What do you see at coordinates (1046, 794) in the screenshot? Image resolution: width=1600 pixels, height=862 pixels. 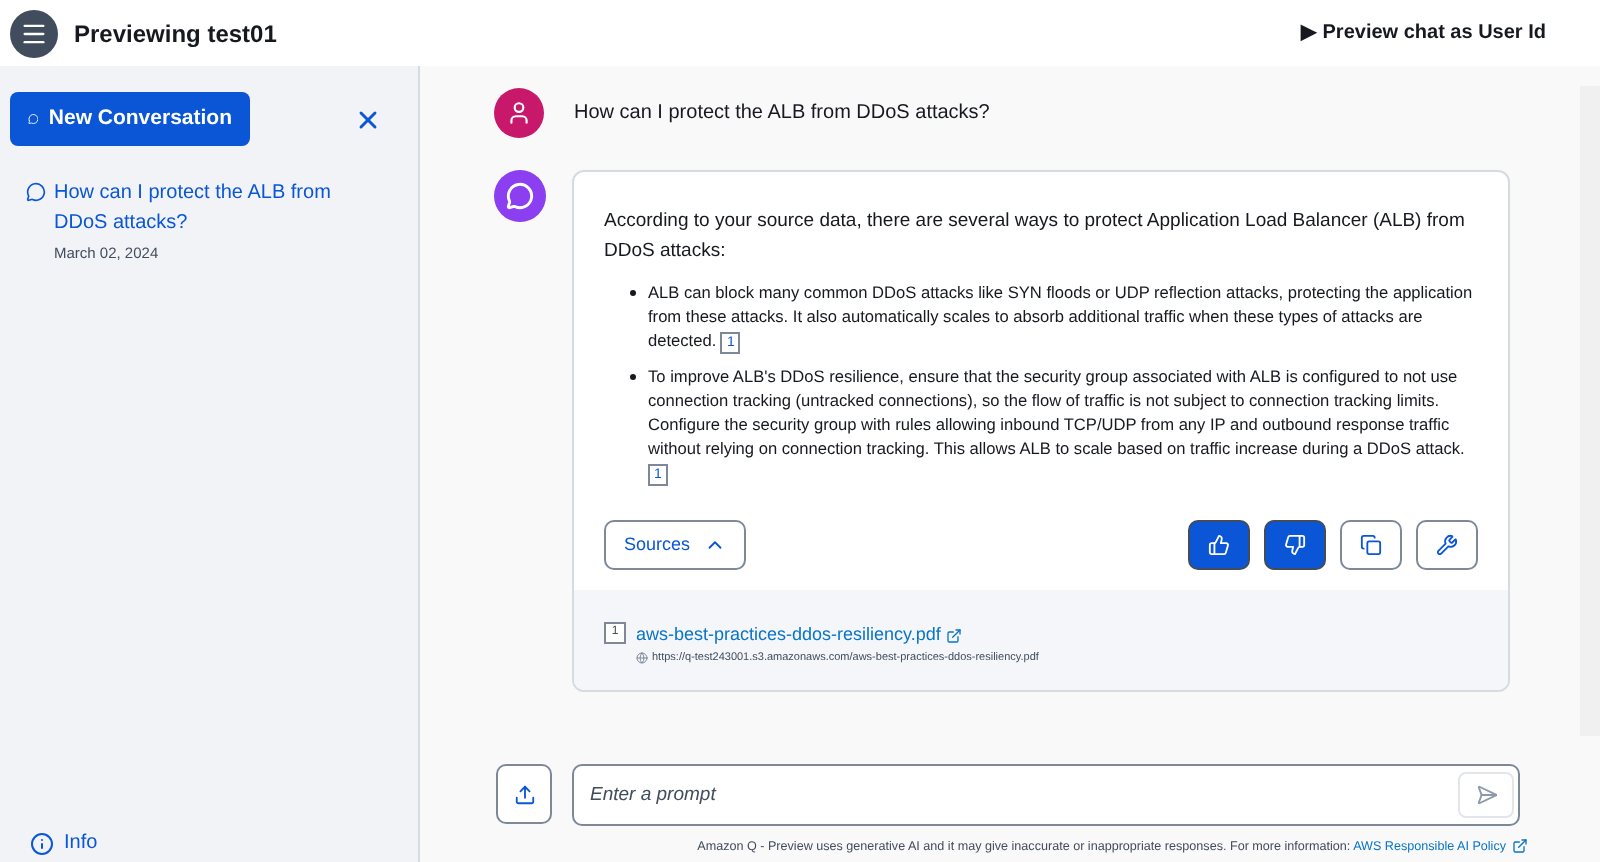 I see `prompt-field: Enter a prompt` at bounding box center [1046, 794].